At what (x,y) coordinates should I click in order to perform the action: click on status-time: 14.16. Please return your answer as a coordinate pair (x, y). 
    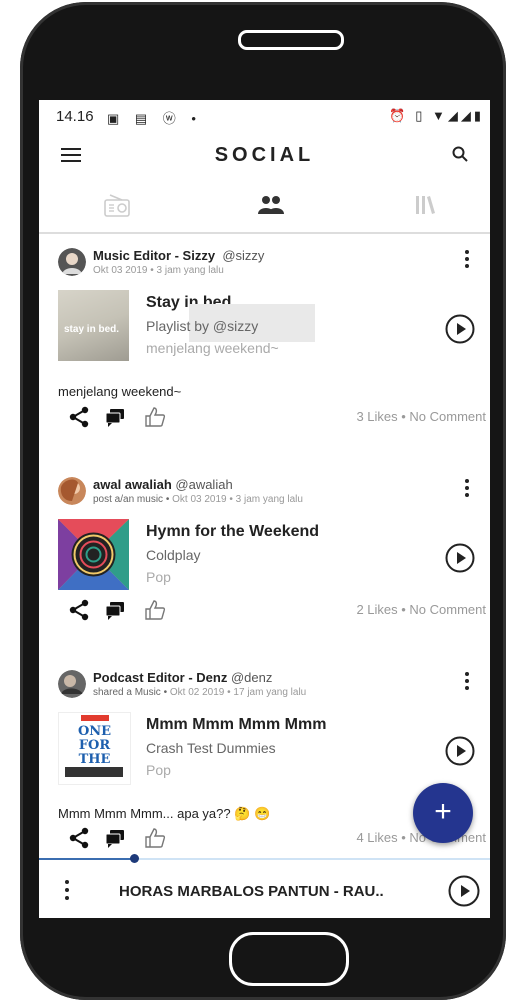
    Looking at the image, I should click on (75, 116).